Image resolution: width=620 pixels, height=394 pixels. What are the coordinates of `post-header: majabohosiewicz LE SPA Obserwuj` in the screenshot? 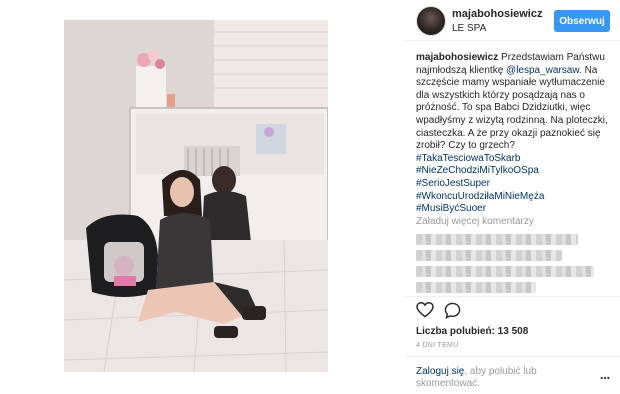 It's located at (513, 20).